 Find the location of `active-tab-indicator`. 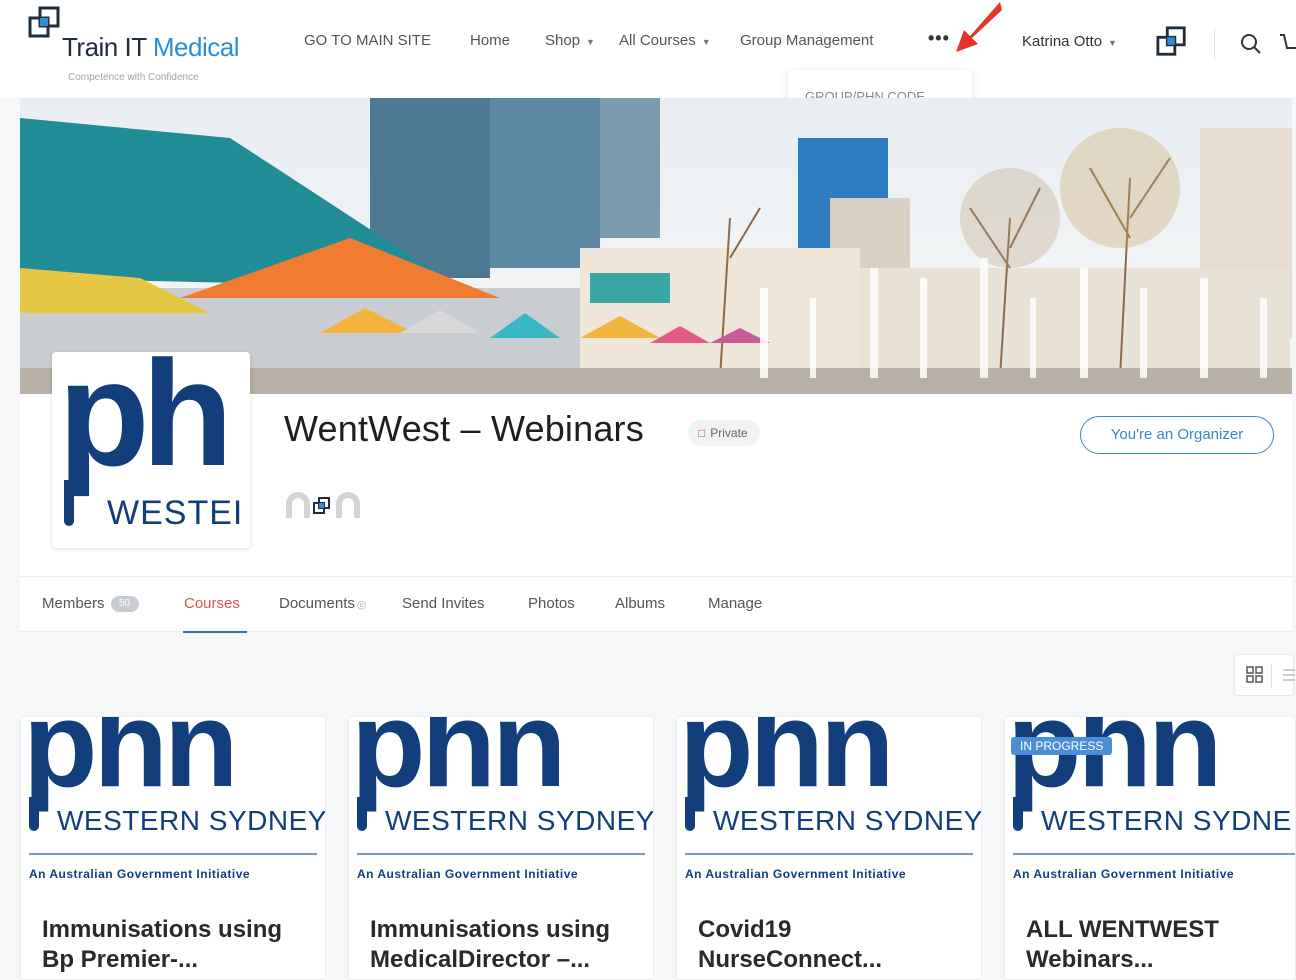

active-tab-indicator is located at coordinates (215, 632).